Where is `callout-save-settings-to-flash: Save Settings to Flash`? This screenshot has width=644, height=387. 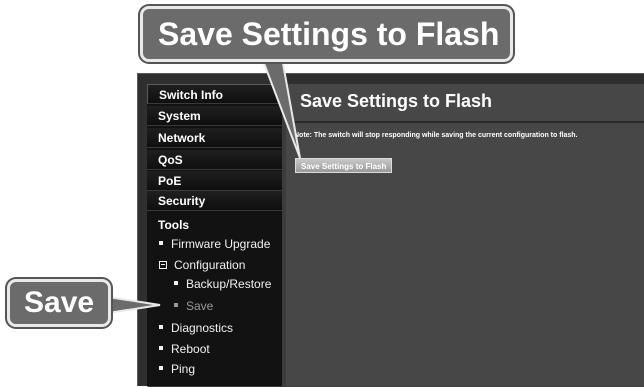
callout-save-settings-to-flash: Save Settings to Flash is located at coordinates (326, 34).